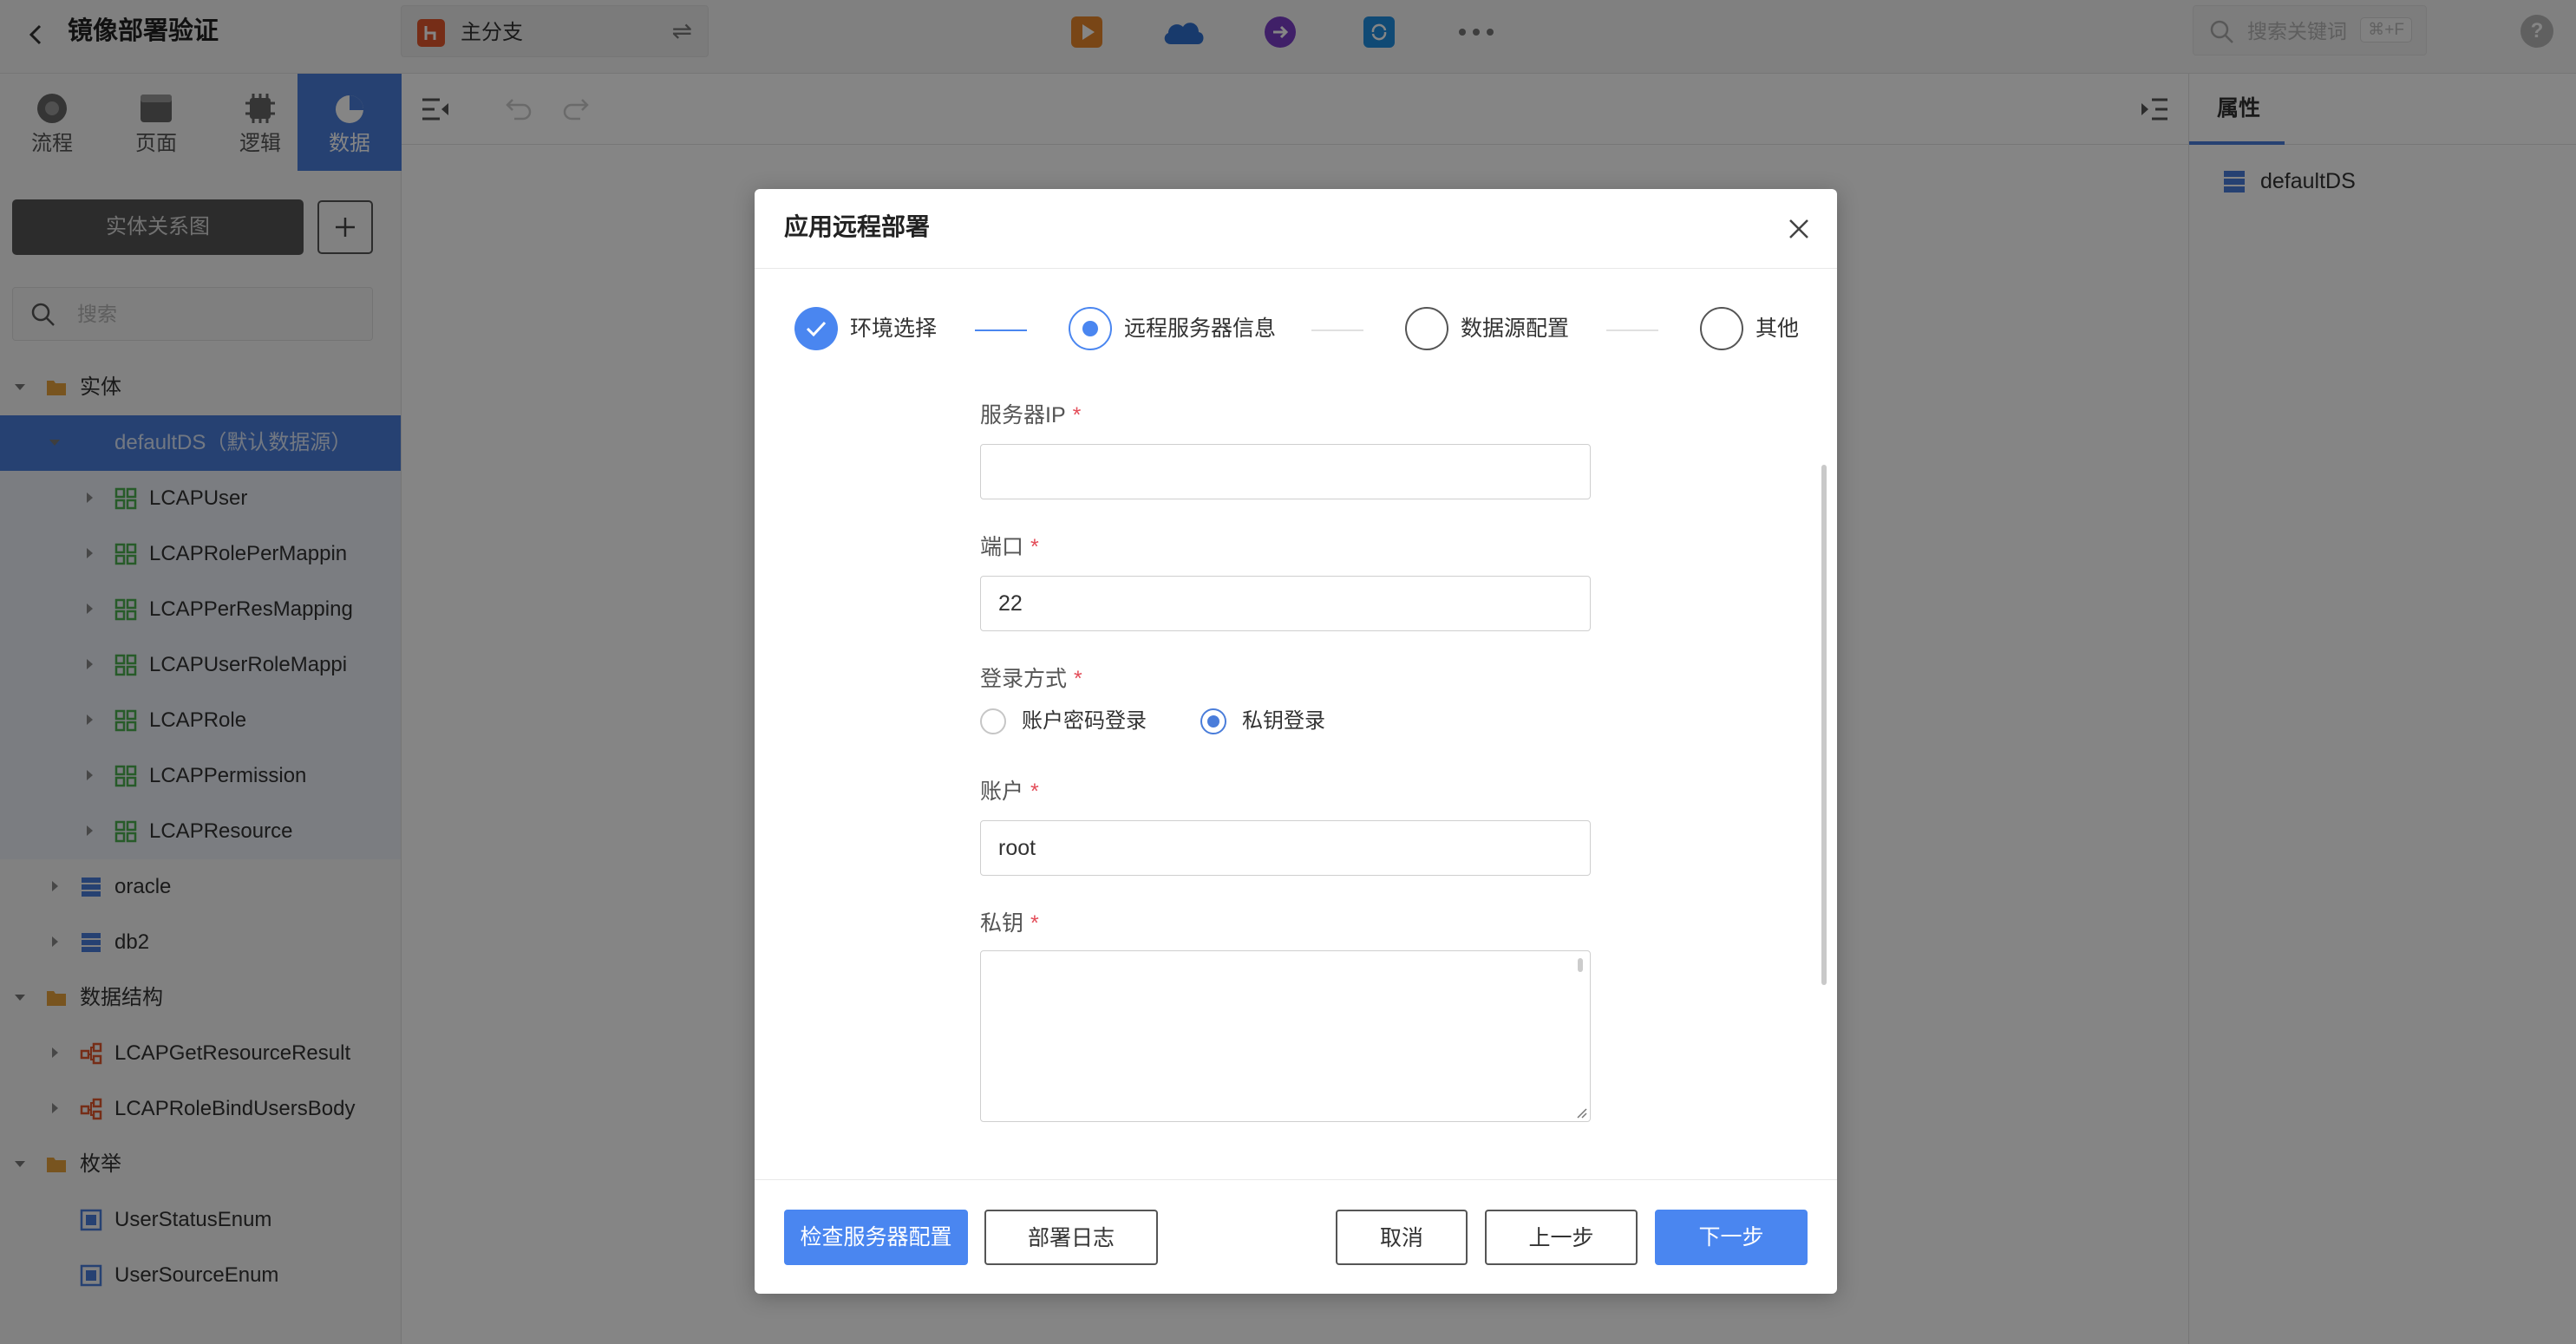  What do you see at coordinates (1515, 328) in the screenshot?
I see `step-label: 数据源配置` at bounding box center [1515, 328].